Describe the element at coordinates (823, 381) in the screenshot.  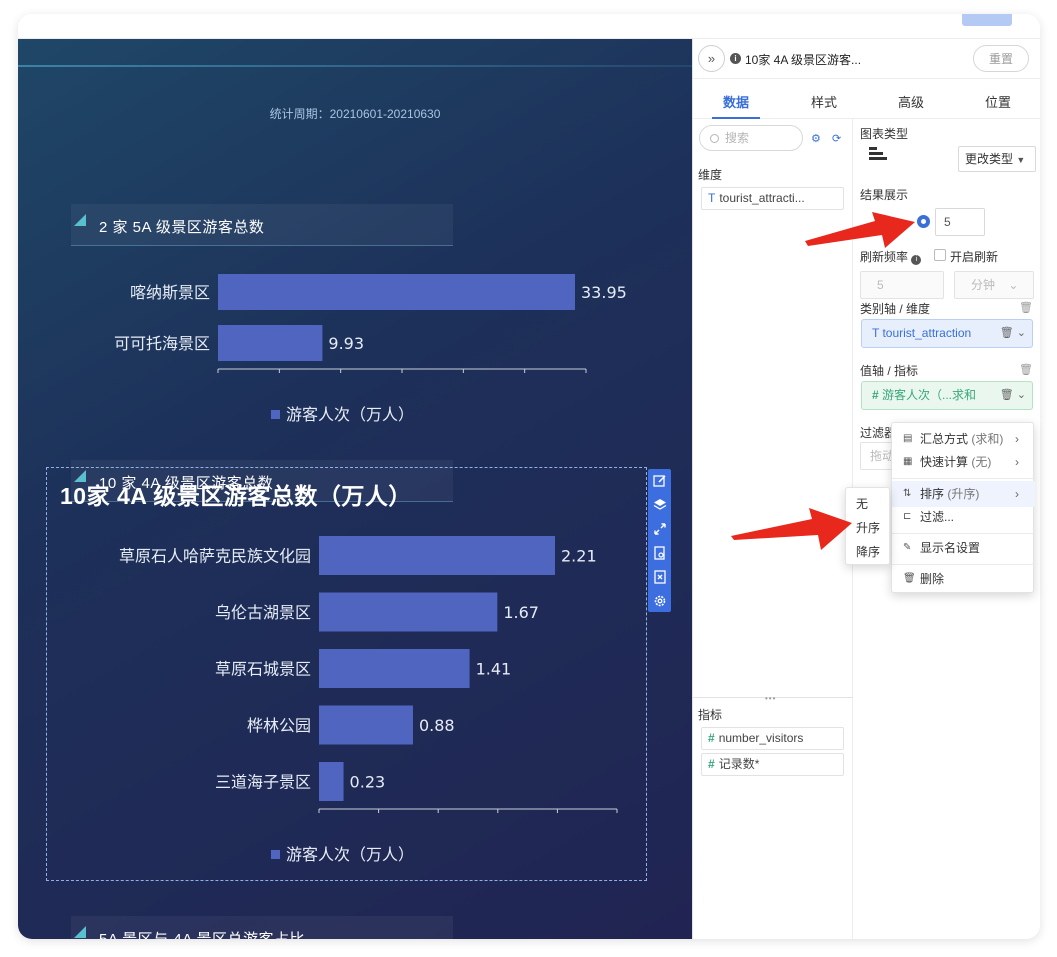
I see `annotation-arrows` at that location.